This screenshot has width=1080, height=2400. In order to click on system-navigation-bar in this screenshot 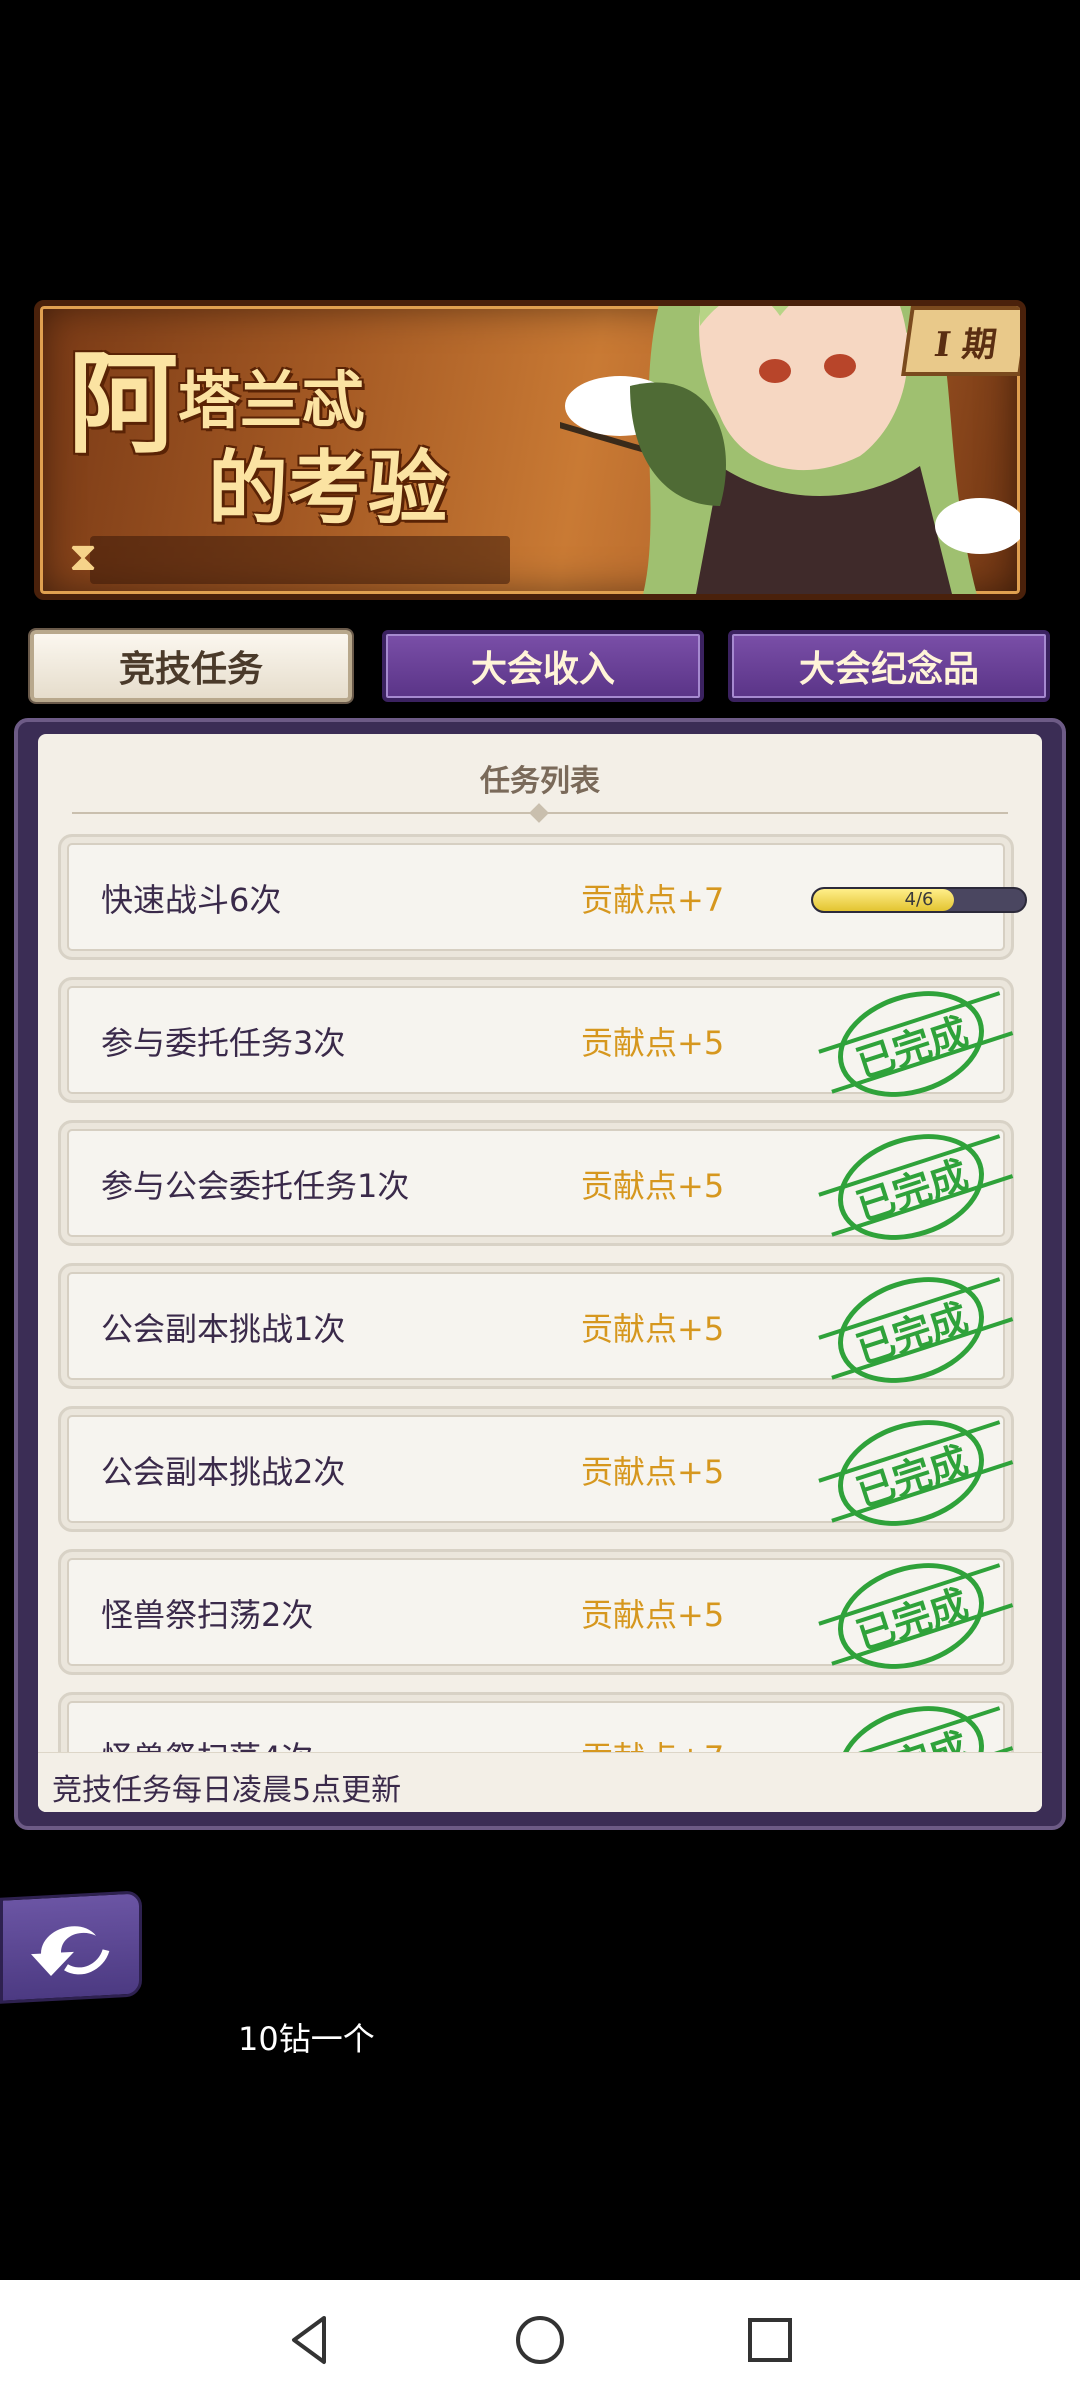, I will do `click(540, 2340)`.